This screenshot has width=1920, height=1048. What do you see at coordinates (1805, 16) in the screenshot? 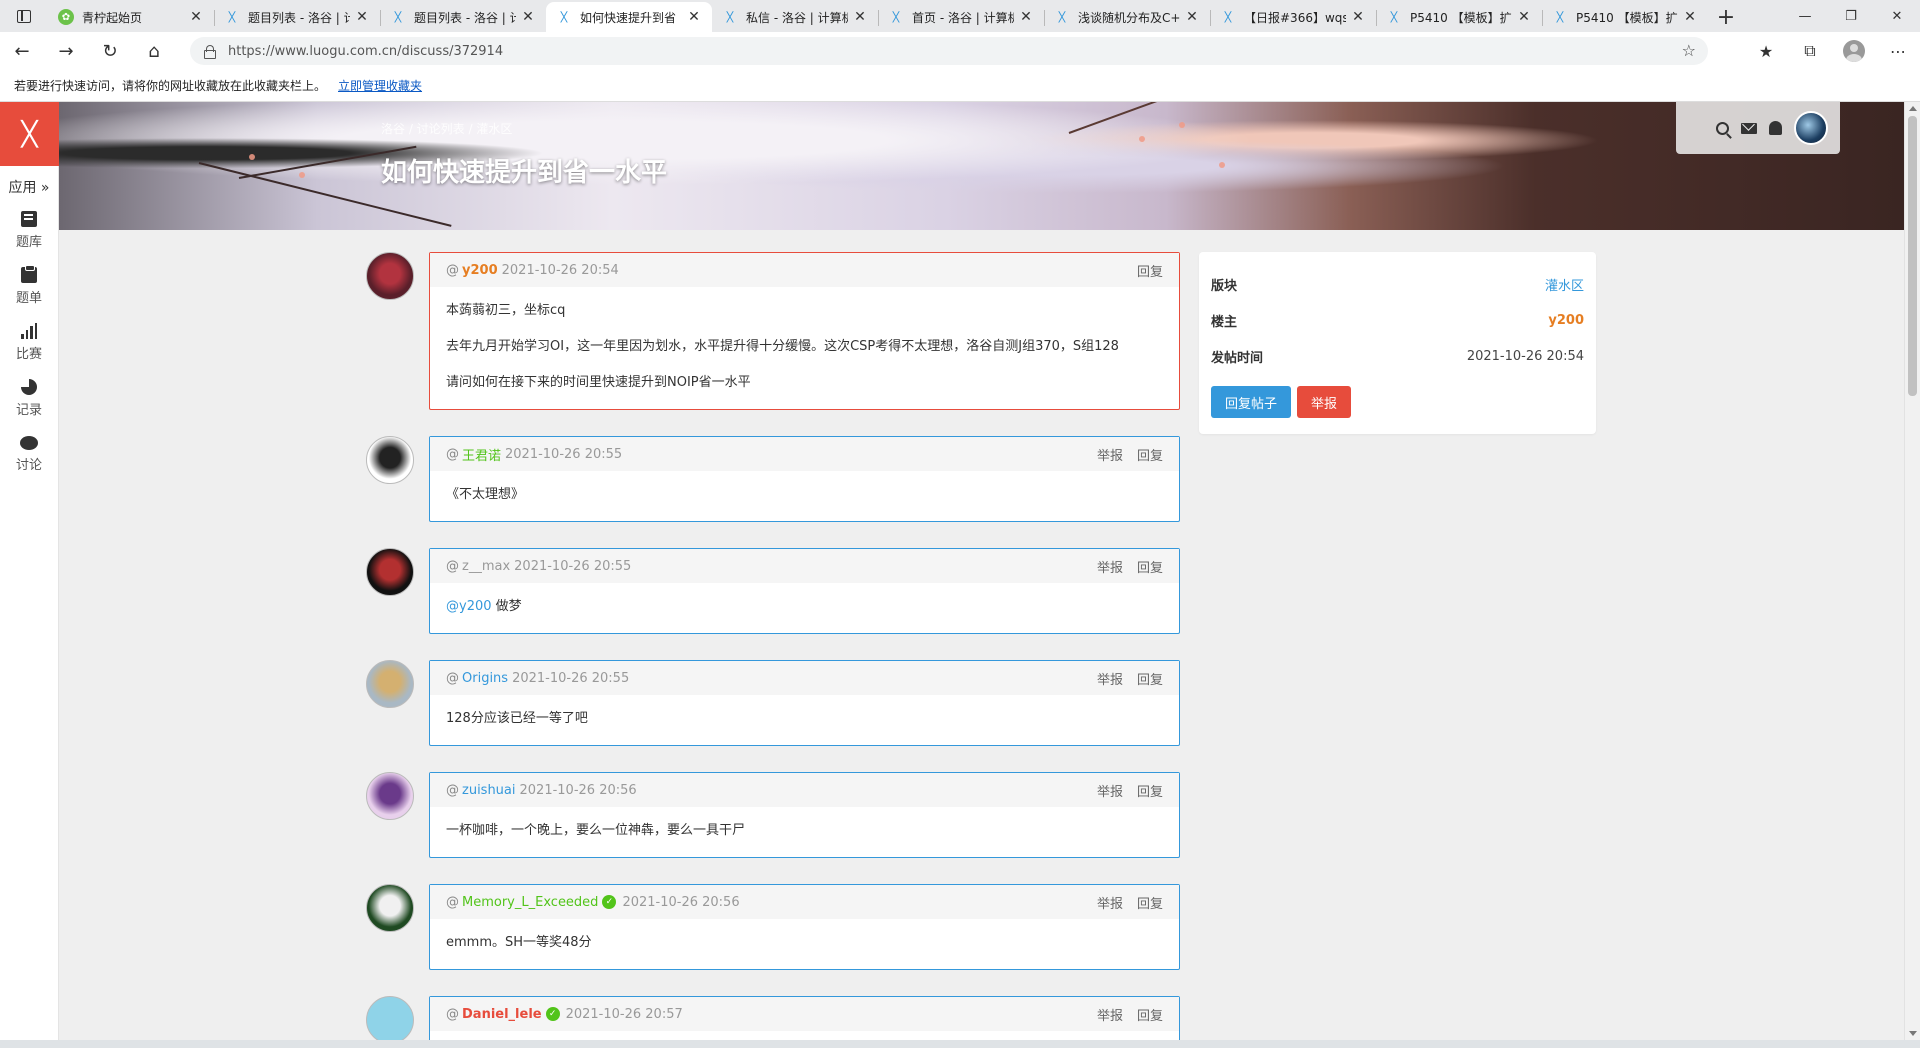
I see `minimize-button: —` at bounding box center [1805, 16].